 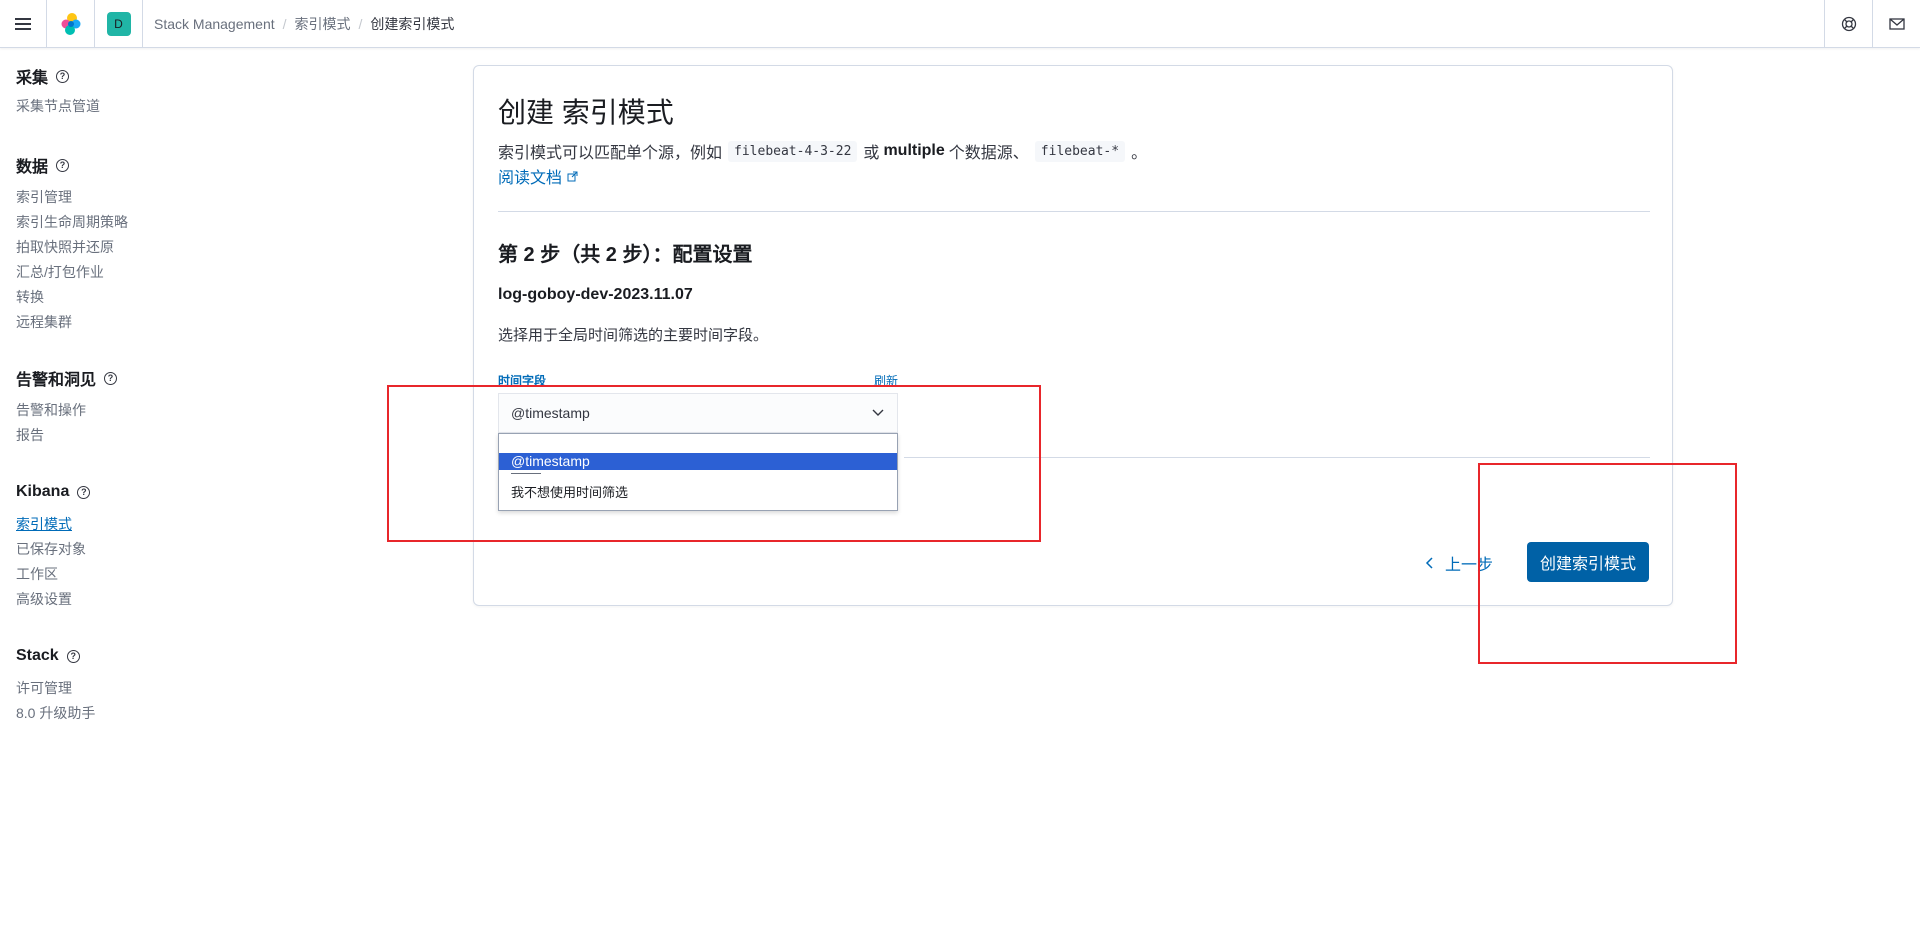 I want to click on top-header: D Stack Management / 索引模式 / 创建索引模式, so click(x=960, y=24).